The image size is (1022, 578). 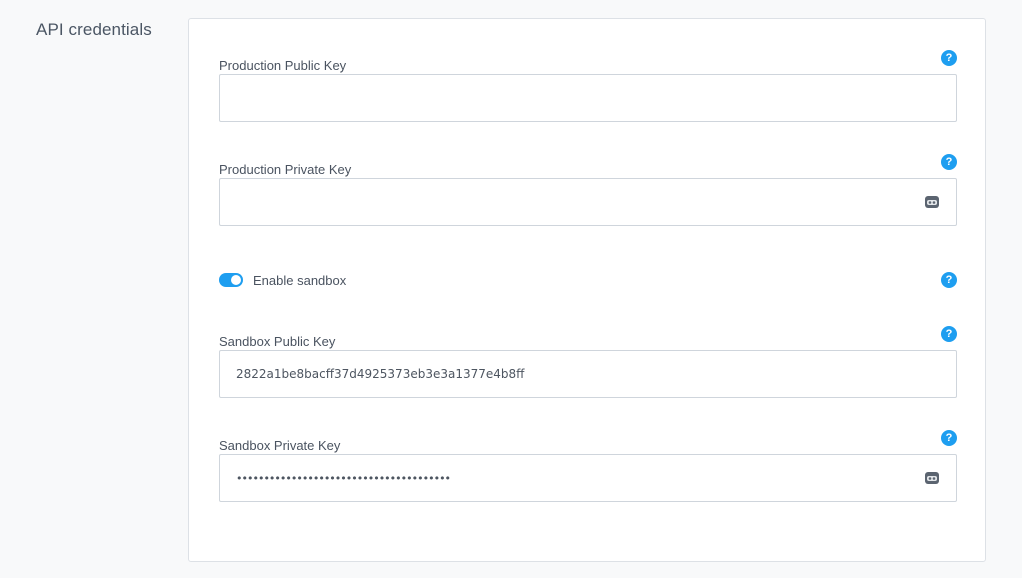 I want to click on sandbox-public-key-input: 2822a1be8bacff37d4925373eb3e3a1377e4b8ff, so click(x=588, y=374).